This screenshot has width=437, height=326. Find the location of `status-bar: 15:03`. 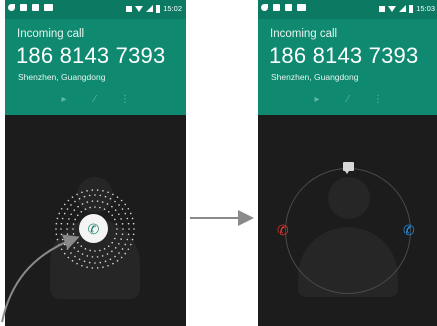

status-bar: 15:03 is located at coordinates (347, 9).